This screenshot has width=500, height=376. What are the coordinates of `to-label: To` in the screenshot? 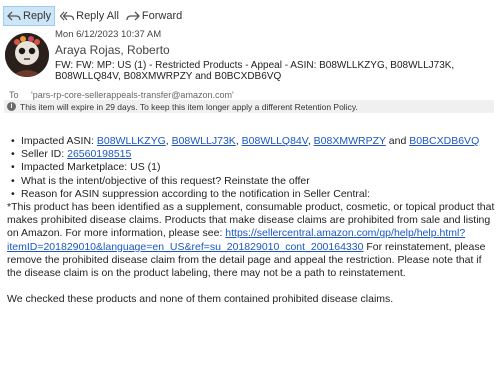 It's located at (14, 95).